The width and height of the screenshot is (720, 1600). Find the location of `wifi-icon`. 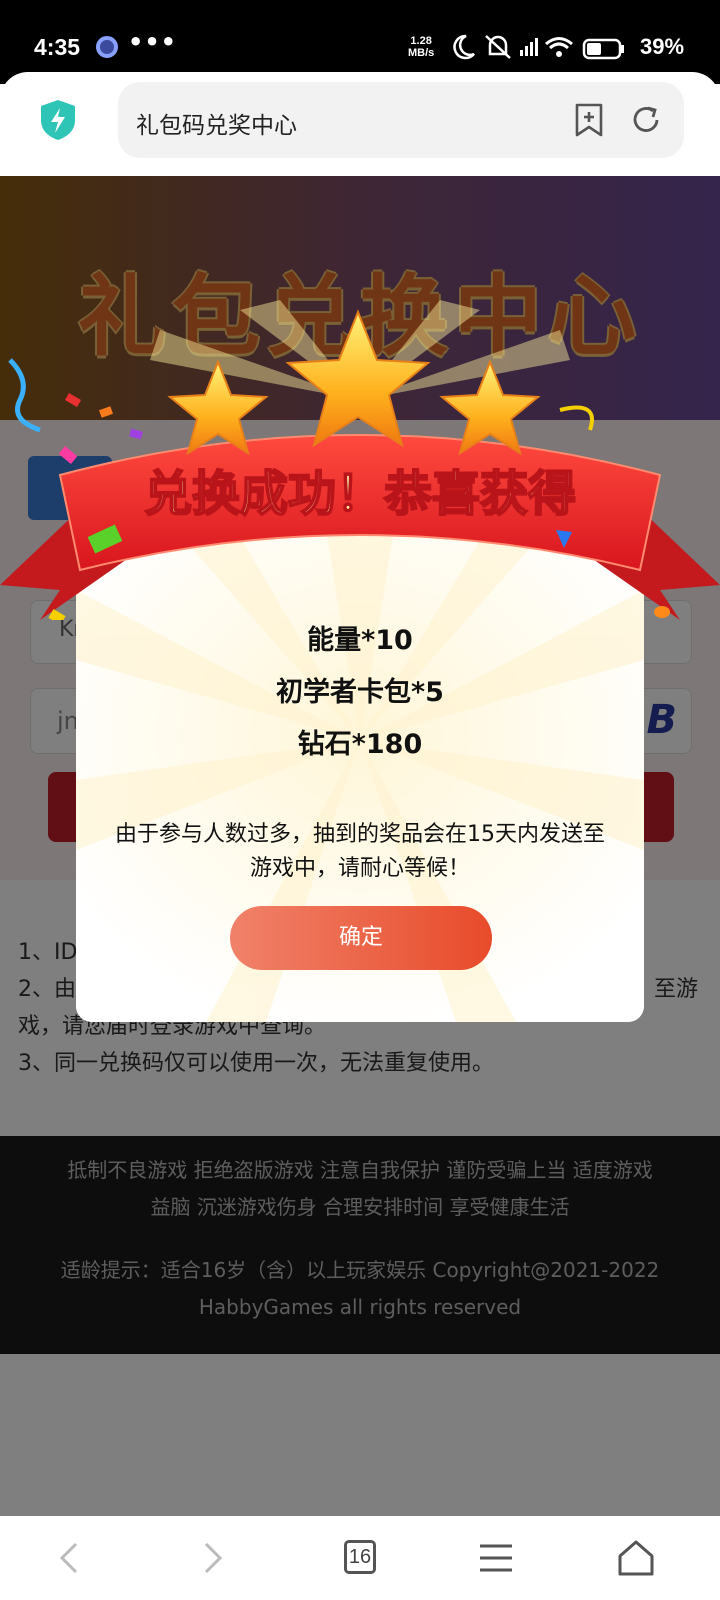

wifi-icon is located at coordinates (559, 47).